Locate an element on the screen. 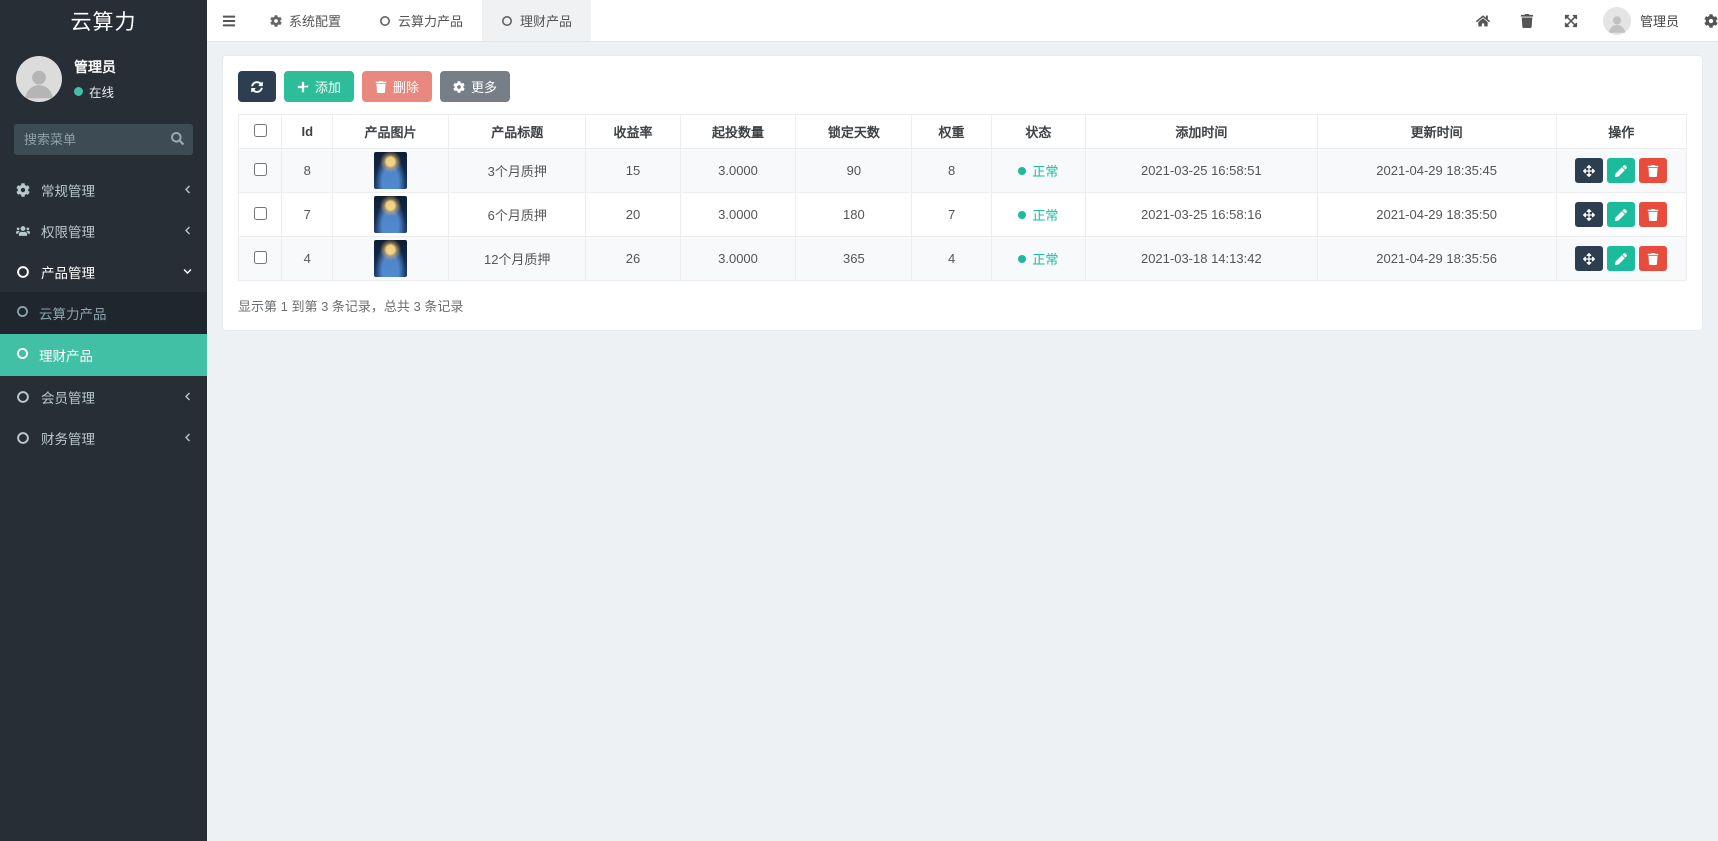 This screenshot has height=841, width=1718. navbar-right: 管理员 is located at coordinates (1589, 20).